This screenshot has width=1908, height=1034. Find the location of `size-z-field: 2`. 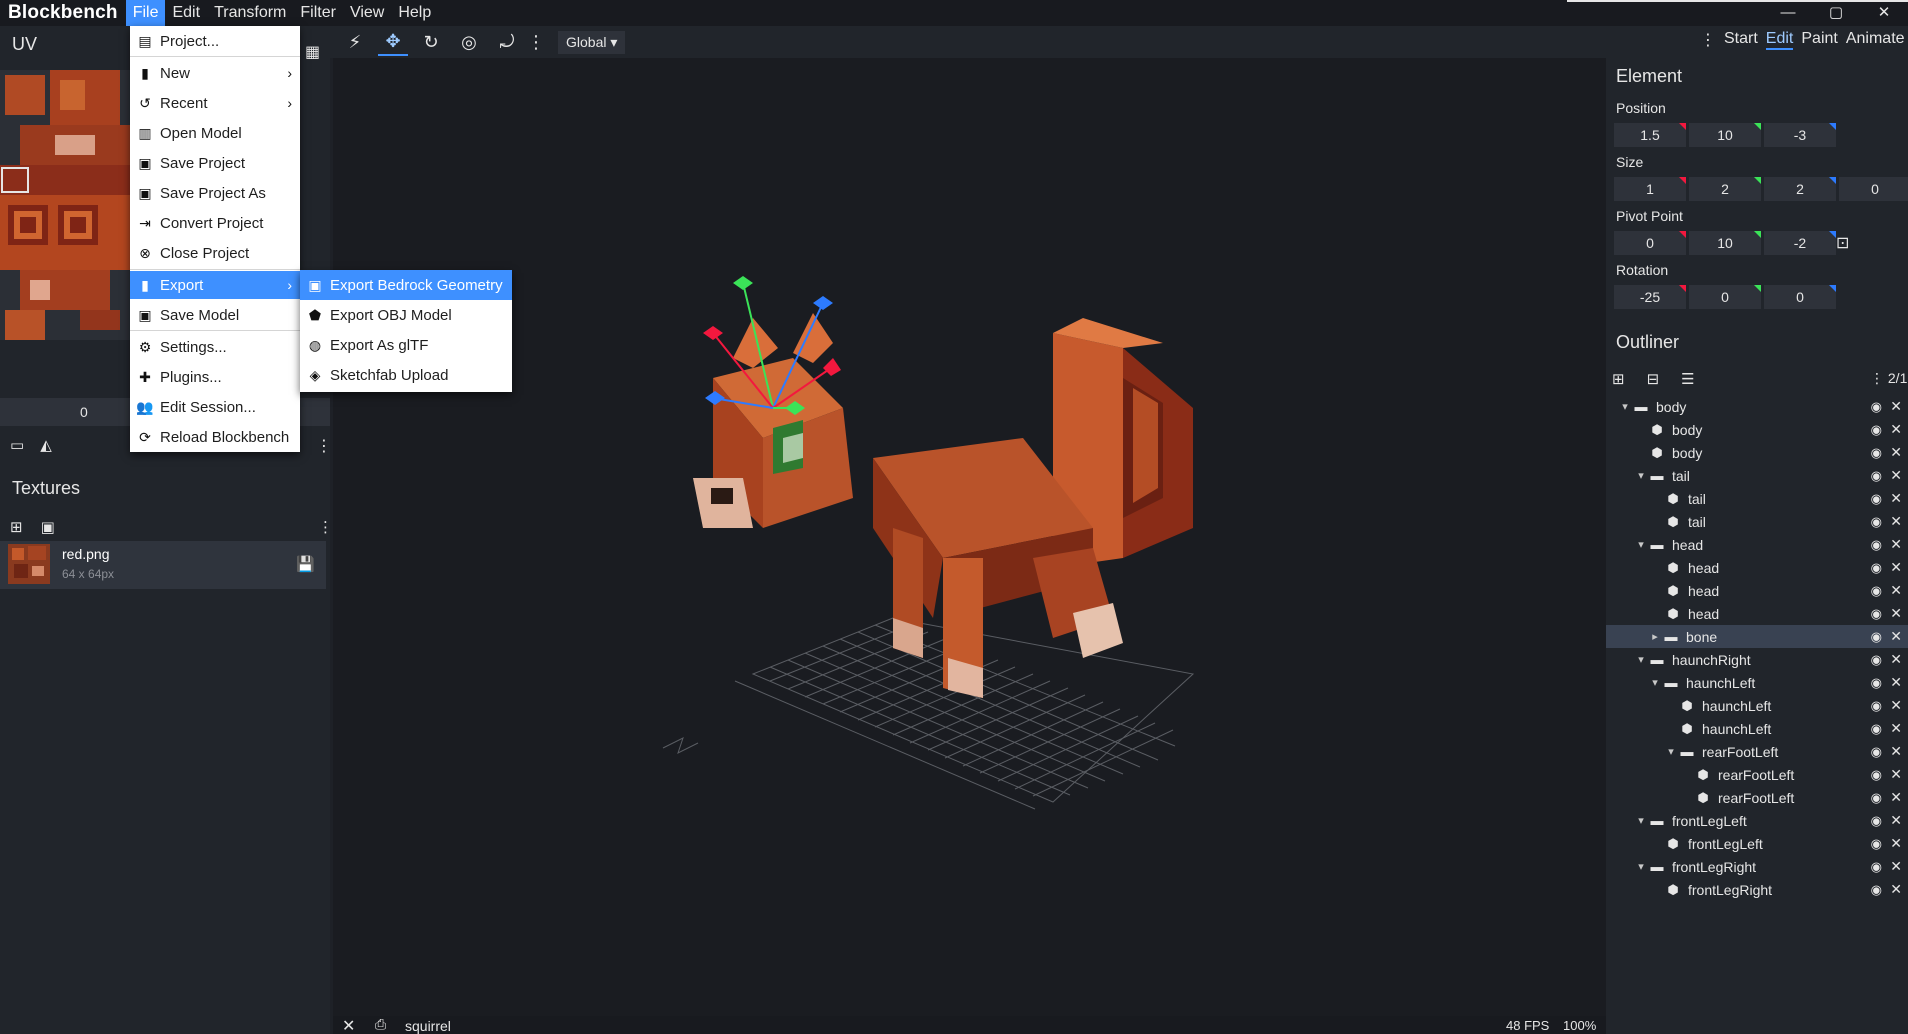

size-z-field: 2 is located at coordinates (1800, 189).